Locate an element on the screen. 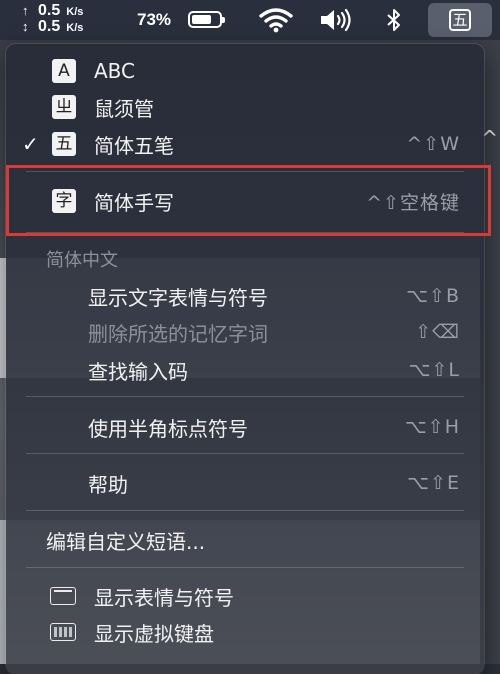  menu-item-label: 显示虚拟键盘 is located at coordinates (154, 633).